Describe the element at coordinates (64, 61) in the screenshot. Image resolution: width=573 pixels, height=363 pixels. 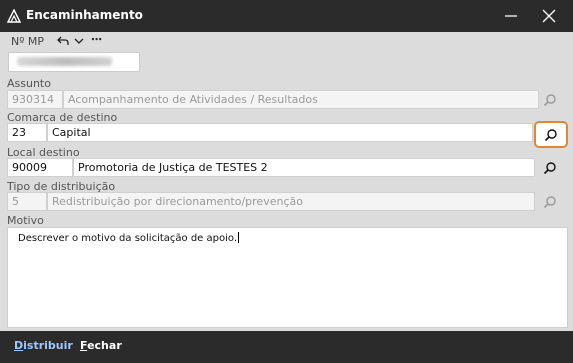
I see `redacted-value` at that location.